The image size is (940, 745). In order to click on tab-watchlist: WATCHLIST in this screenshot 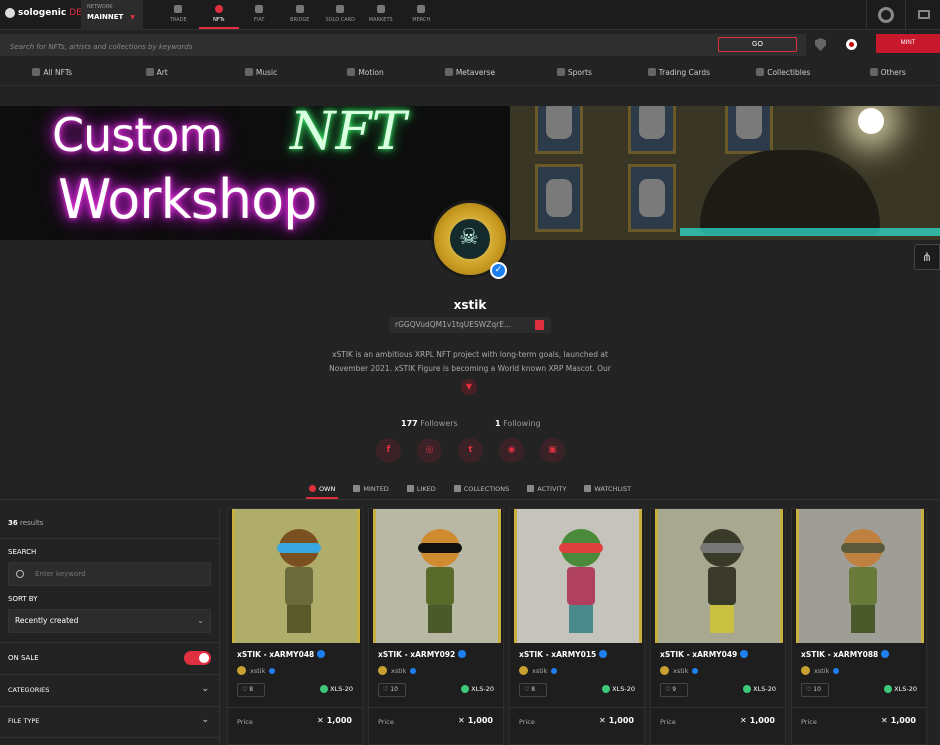, I will do `click(607, 488)`.